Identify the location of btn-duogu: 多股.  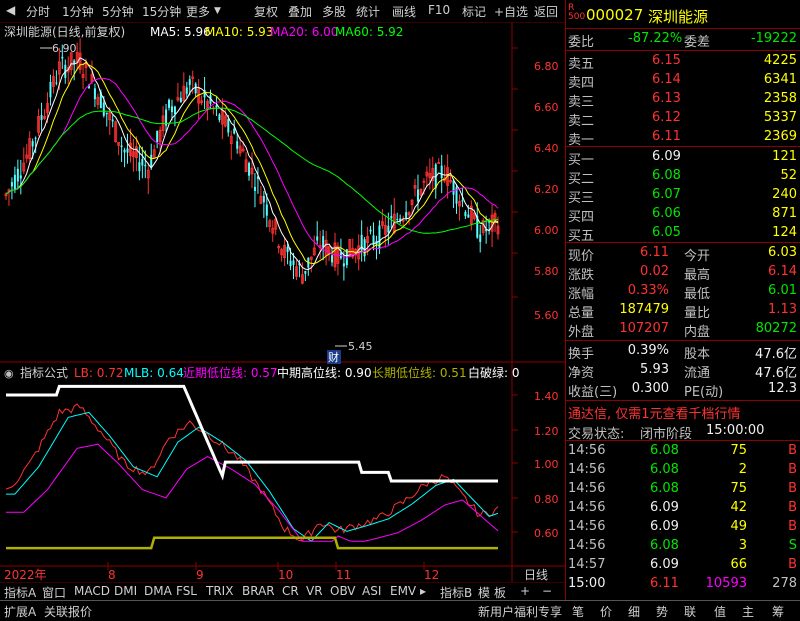
(334, 11).